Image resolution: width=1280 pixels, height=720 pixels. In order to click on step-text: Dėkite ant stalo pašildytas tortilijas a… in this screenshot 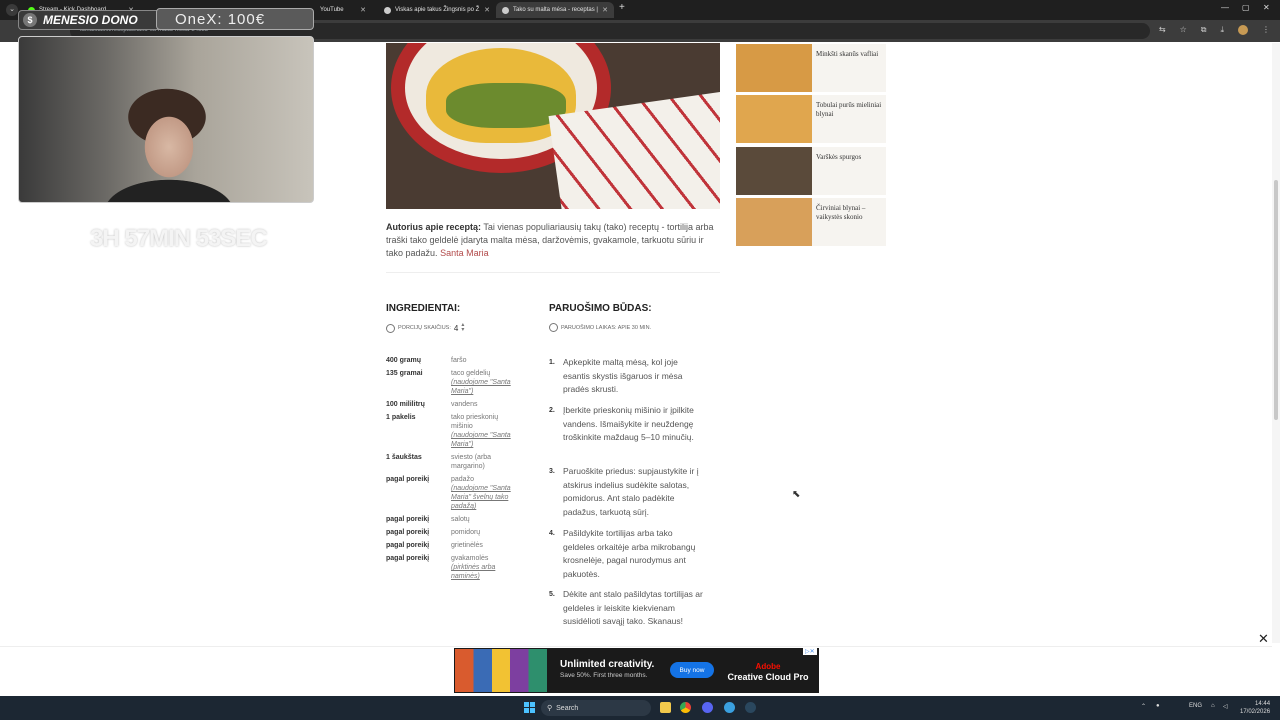, I will do `click(633, 607)`.